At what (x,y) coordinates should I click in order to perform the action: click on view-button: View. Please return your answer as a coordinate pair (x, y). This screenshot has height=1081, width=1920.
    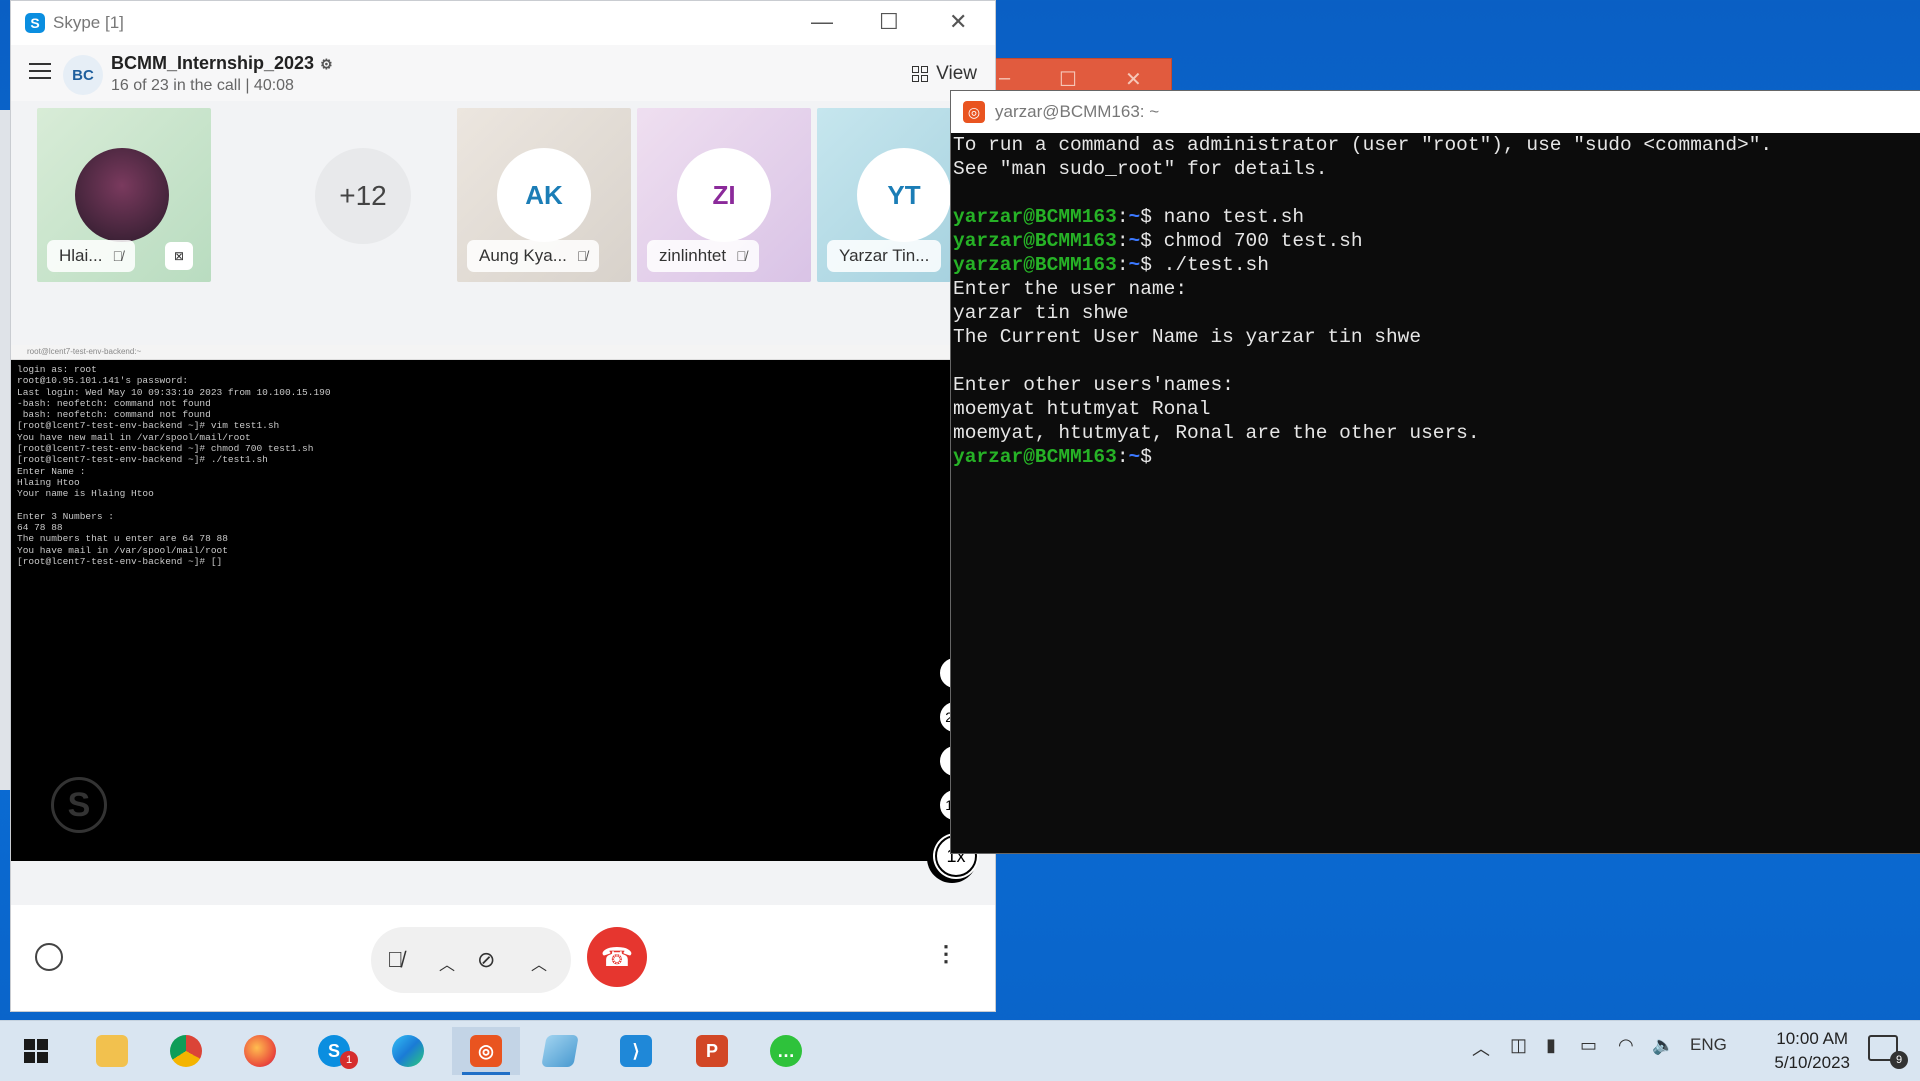
    Looking at the image, I should click on (944, 74).